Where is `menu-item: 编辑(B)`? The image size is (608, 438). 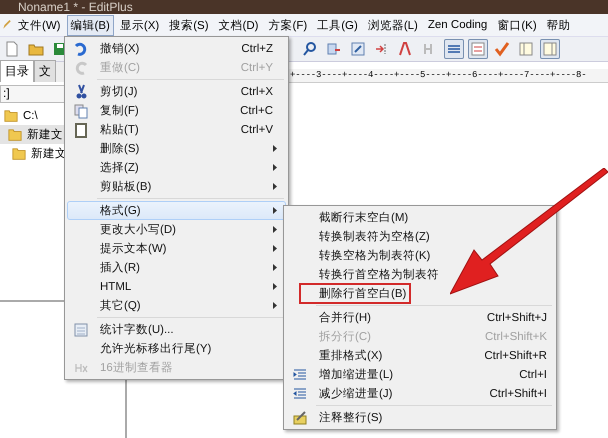
menu-item: 编辑(B) is located at coordinates (90, 25).